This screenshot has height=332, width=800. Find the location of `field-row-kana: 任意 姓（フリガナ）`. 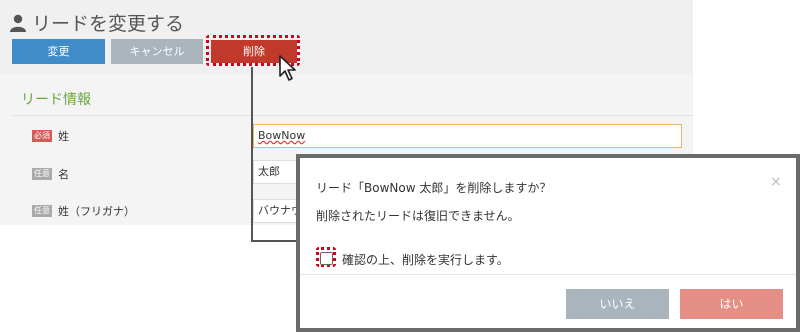

field-row-kana: 任意 姓（フリガナ） is located at coordinates (83, 211).